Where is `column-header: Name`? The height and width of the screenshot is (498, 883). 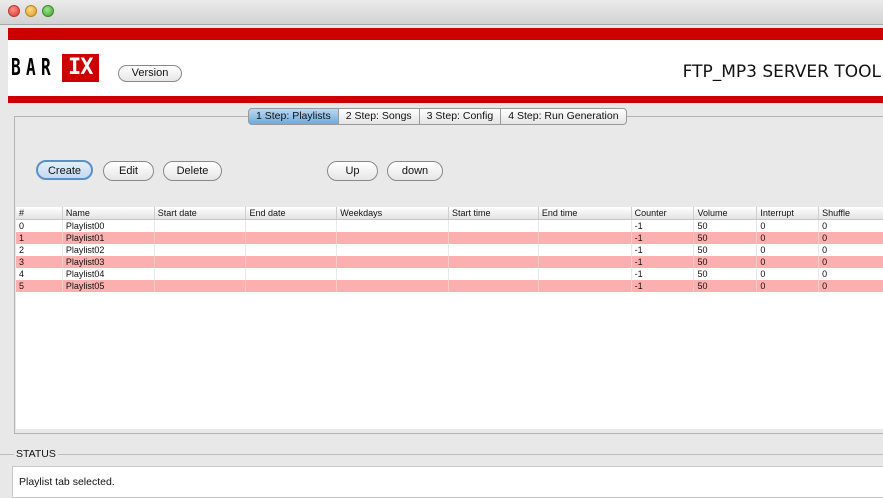
column-header: Name is located at coordinates (109, 213).